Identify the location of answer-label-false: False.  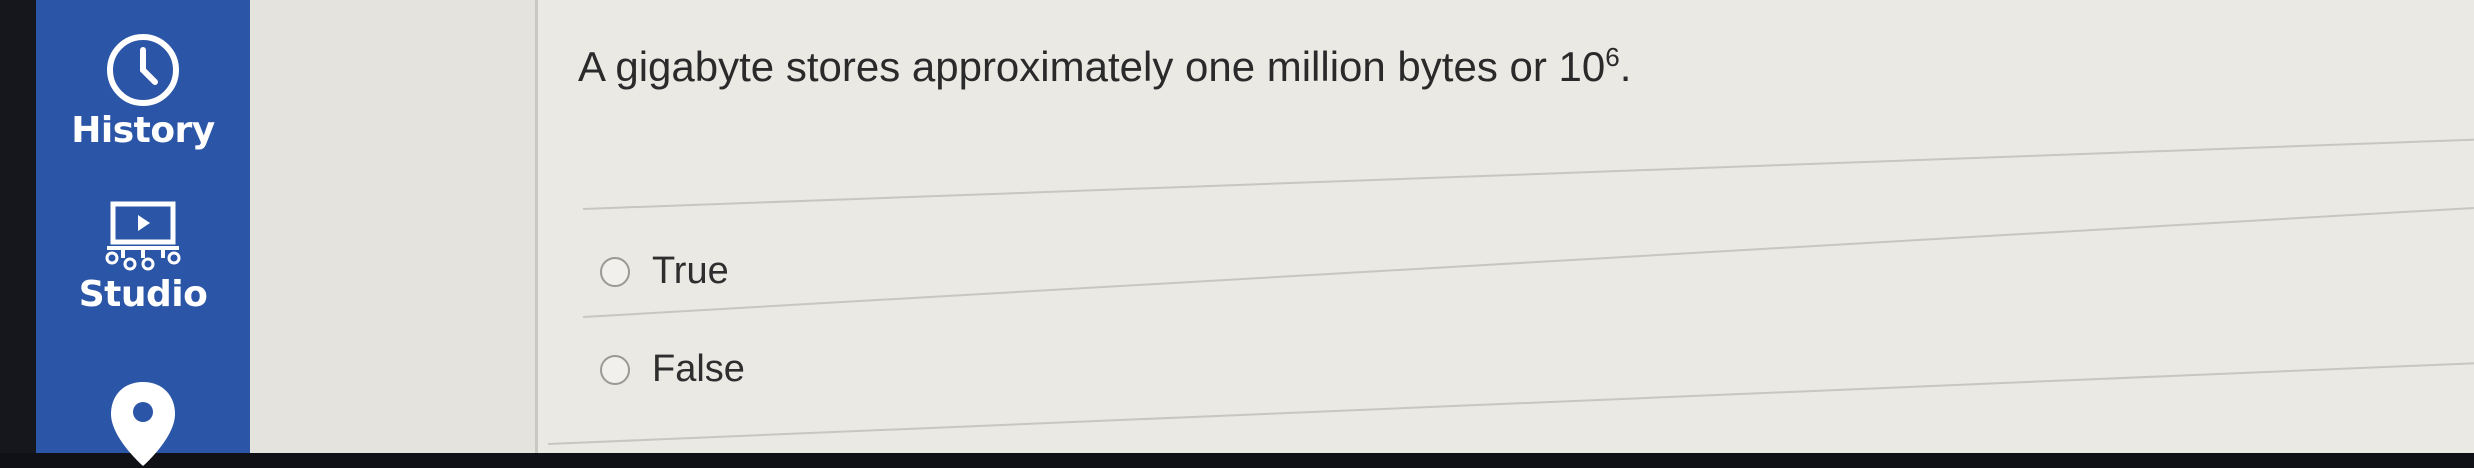
(698, 369).